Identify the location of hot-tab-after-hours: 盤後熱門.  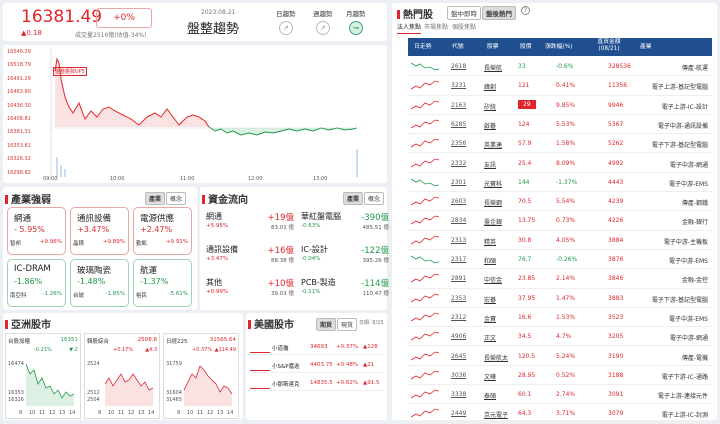
(499, 13).